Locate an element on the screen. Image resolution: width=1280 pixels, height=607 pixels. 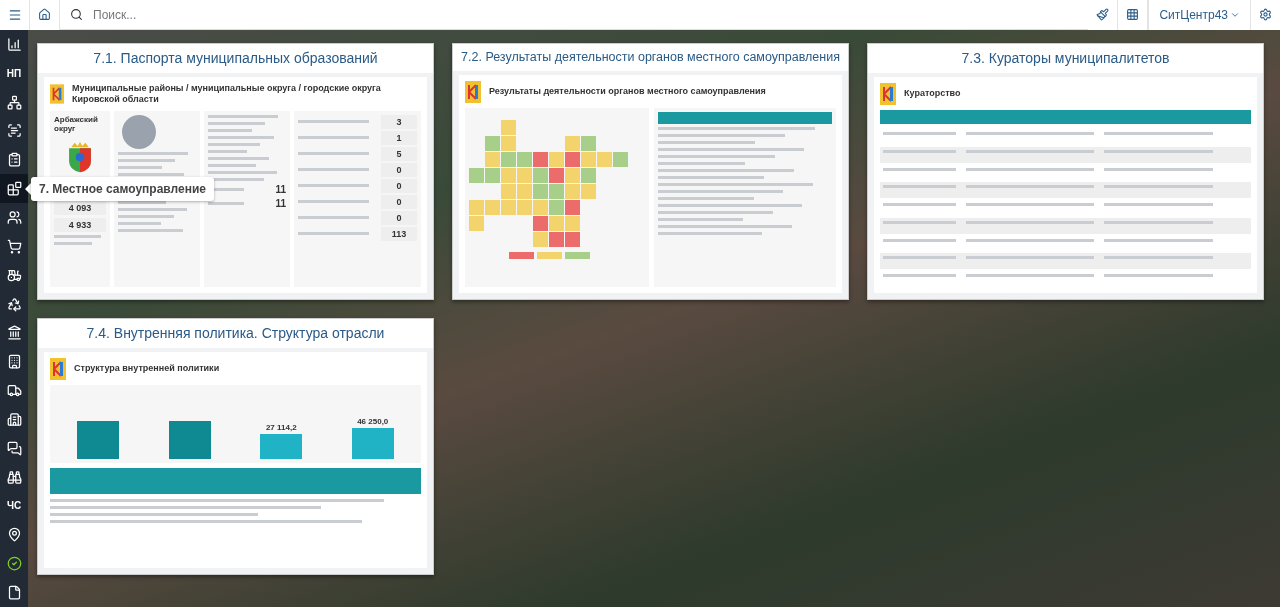
section-heading: Муниципальные районы / муниципальные округа / городские округа Кировской области is located at coordinates (227, 94).